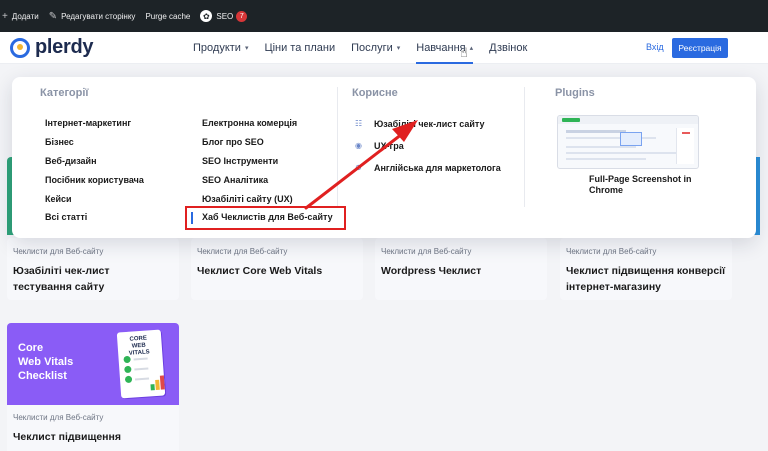 Image resolution: width=768 pixels, height=451 pixels. Describe the element at coordinates (361, 165) in the screenshot. I see `annotation-arrow` at that location.